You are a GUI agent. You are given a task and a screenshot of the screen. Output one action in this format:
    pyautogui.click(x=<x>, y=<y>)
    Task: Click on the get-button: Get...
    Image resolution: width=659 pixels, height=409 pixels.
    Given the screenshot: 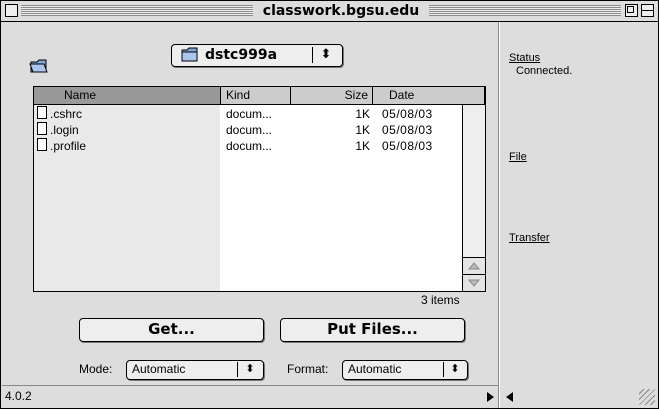 What is the action you would take?
    pyautogui.click(x=171, y=330)
    